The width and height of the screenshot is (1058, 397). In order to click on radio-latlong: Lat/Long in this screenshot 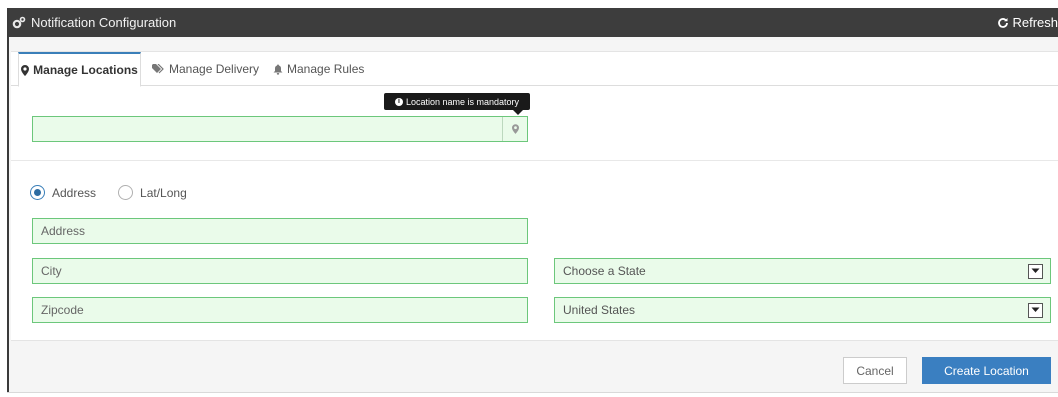, I will do `click(152, 192)`.